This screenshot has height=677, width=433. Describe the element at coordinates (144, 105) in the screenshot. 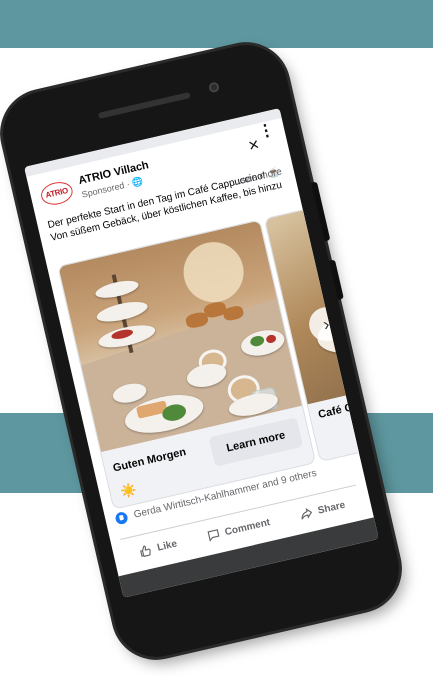

I see `phone-speaker` at that location.